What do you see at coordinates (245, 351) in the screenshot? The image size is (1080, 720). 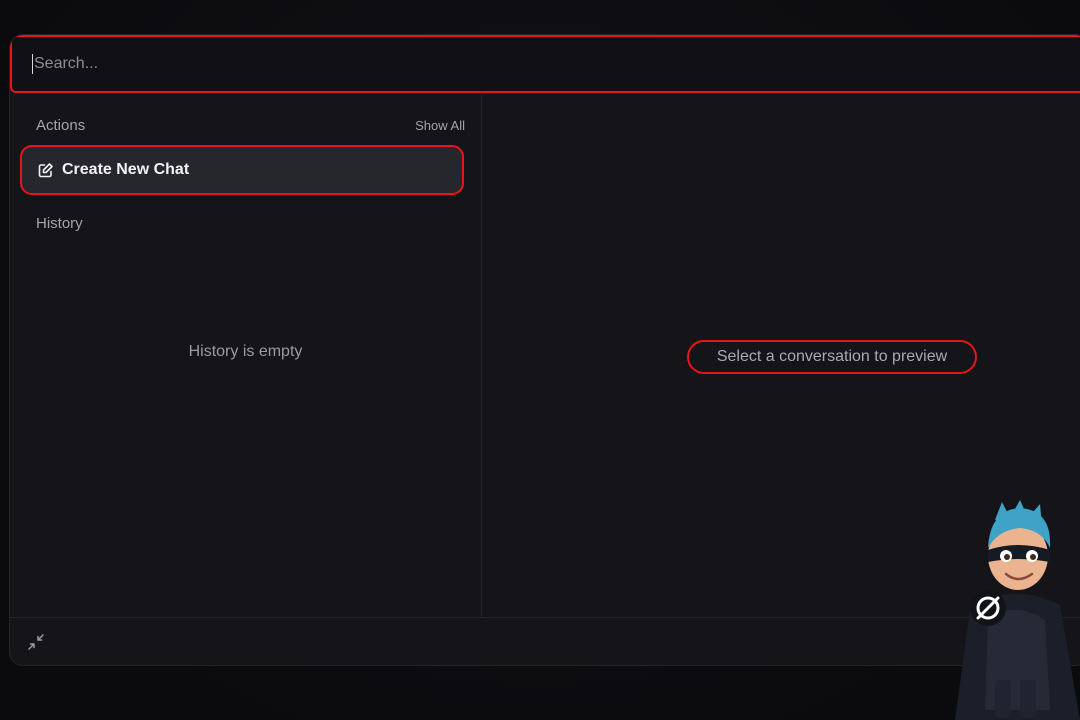 I see `history-empty-text: History is empty` at bounding box center [245, 351].